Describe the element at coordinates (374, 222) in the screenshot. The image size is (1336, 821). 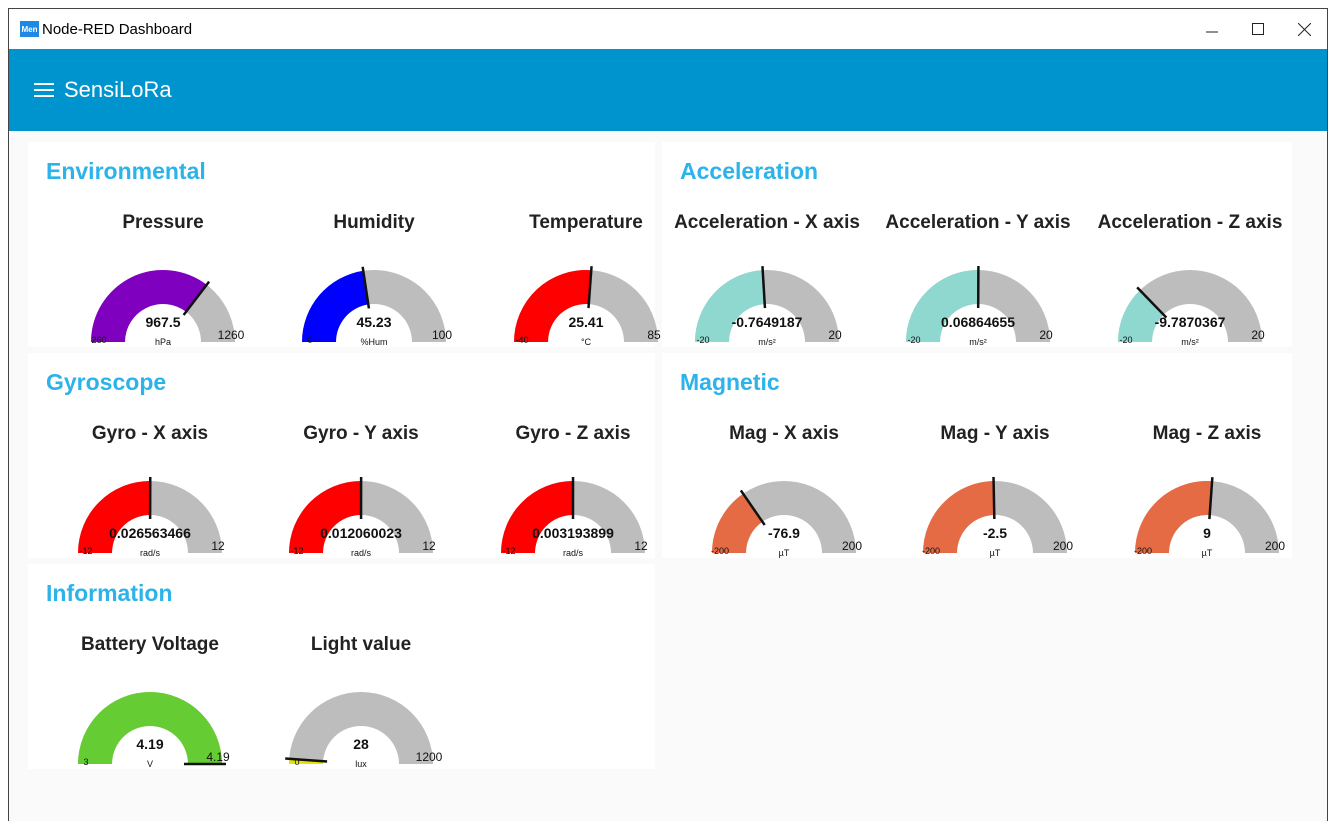
I see `gauge-label: Humidity` at that location.